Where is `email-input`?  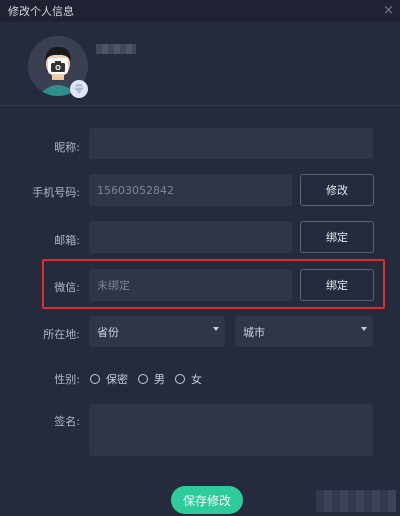
email-input is located at coordinates (190, 237).